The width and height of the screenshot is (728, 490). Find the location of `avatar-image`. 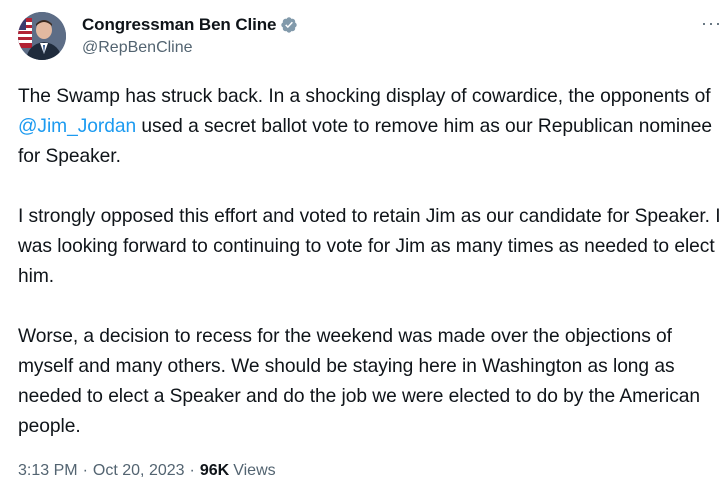

avatar-image is located at coordinates (42, 36).